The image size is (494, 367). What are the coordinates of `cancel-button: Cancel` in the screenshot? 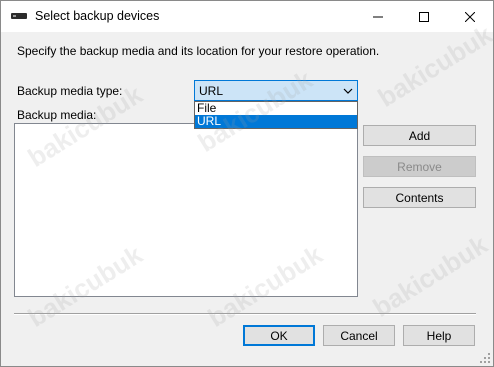 It's located at (359, 335).